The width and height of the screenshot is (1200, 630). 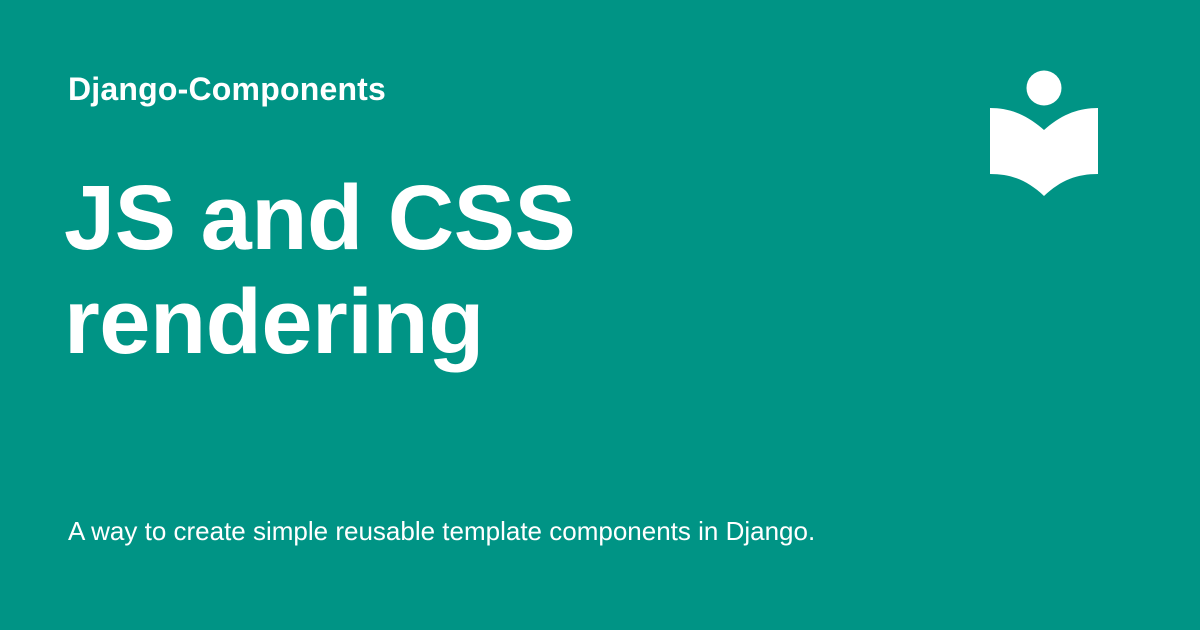 What do you see at coordinates (1044, 134) in the screenshot?
I see `open-book-reader-icon` at bounding box center [1044, 134].